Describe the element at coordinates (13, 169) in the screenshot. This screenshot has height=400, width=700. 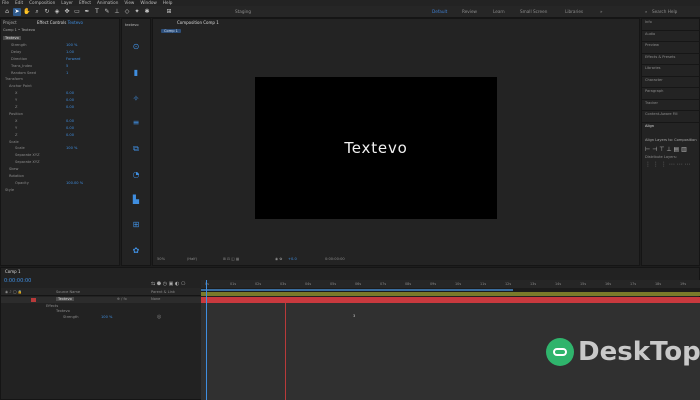
I see `effect-row: Skew` at that location.